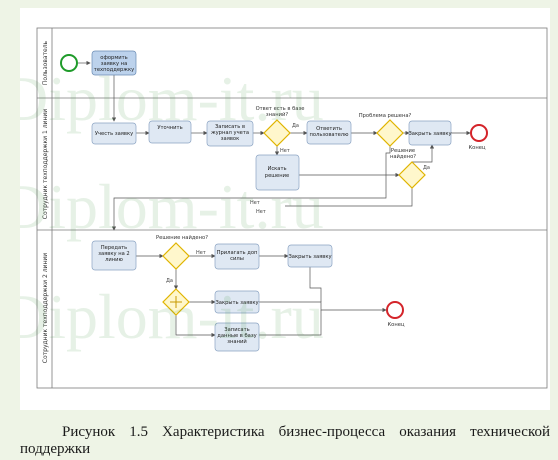 The width and height of the screenshot is (558, 460). Describe the element at coordinates (309, 257) in the screenshot. I see `task-close-request-2-label: Закрыть заявку` at that location.